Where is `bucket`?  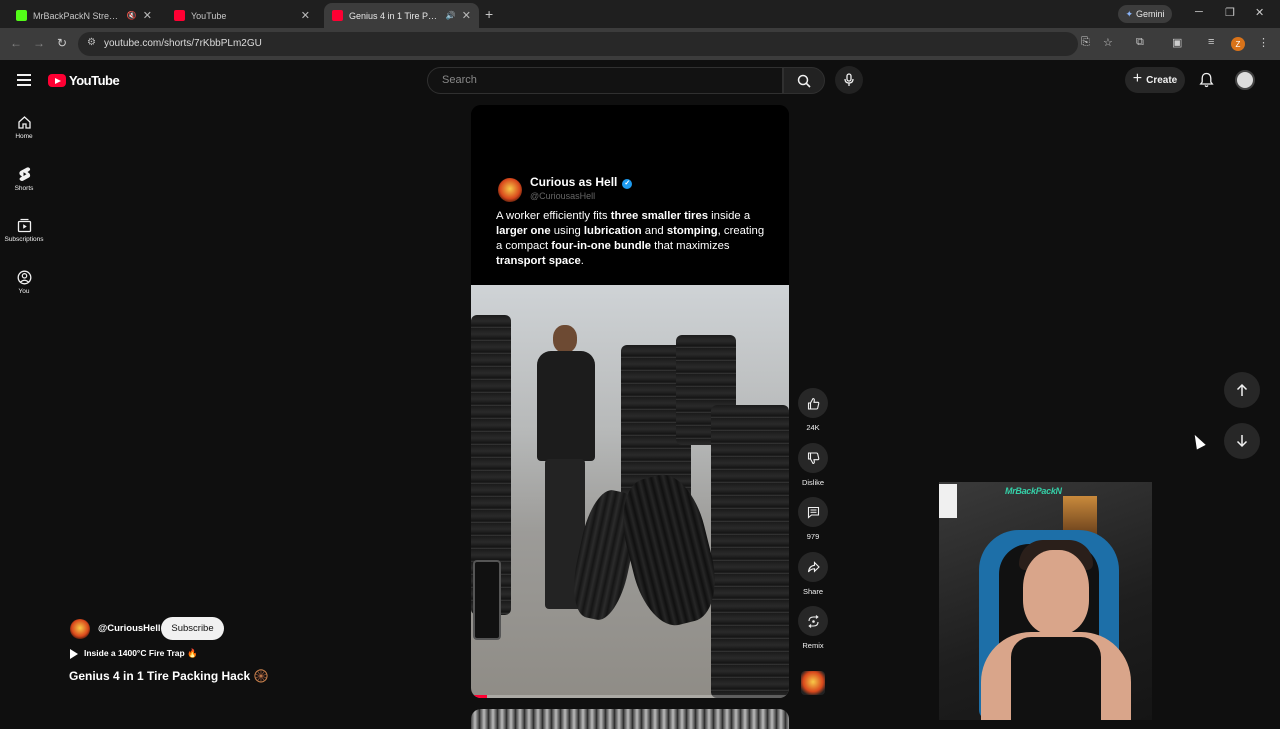 bucket is located at coordinates (487, 600).